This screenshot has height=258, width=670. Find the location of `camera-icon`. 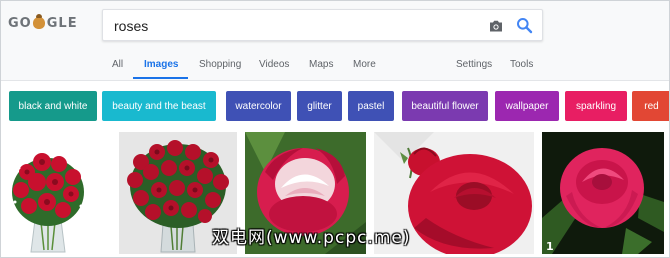

camera-icon is located at coordinates (496, 26).